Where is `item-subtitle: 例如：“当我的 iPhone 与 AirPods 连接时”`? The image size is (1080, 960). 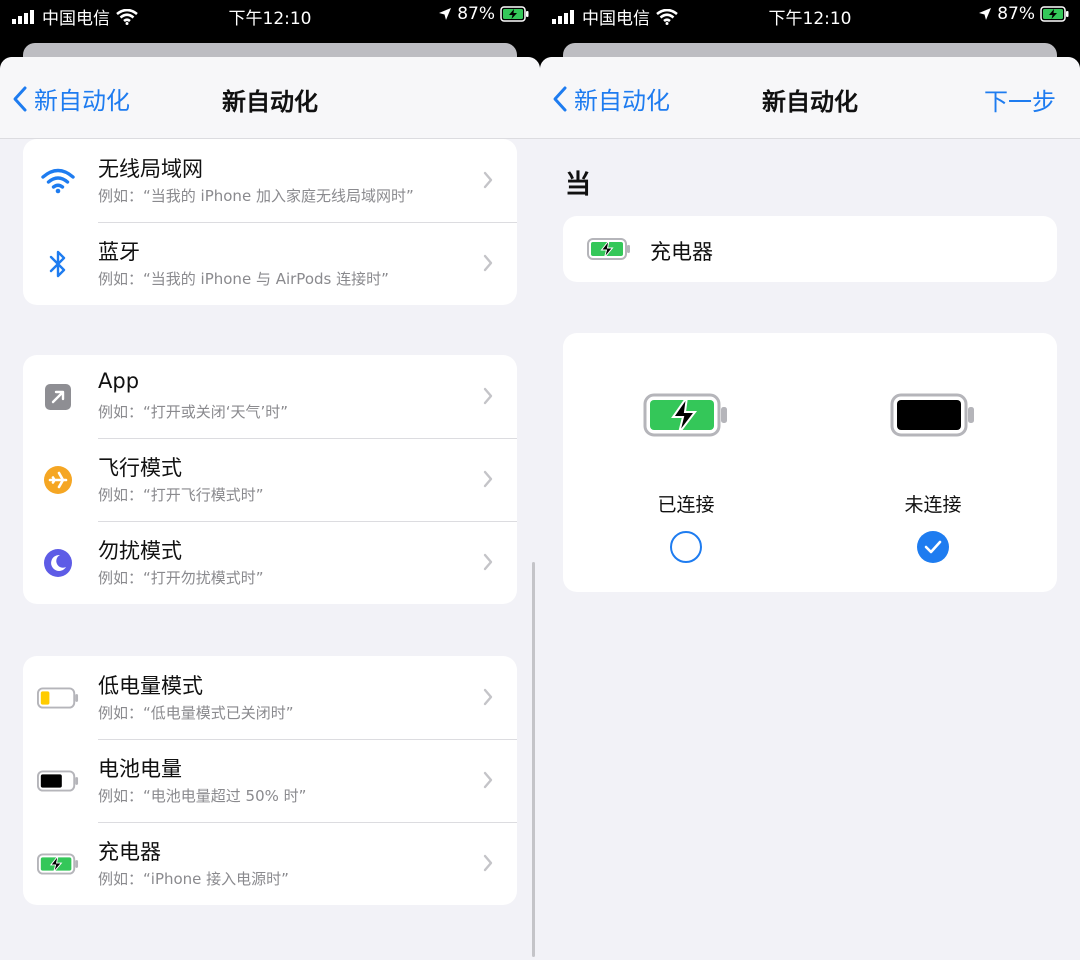 item-subtitle: 例如：“当我的 iPhone 与 AirPods 连接时” is located at coordinates (243, 279).